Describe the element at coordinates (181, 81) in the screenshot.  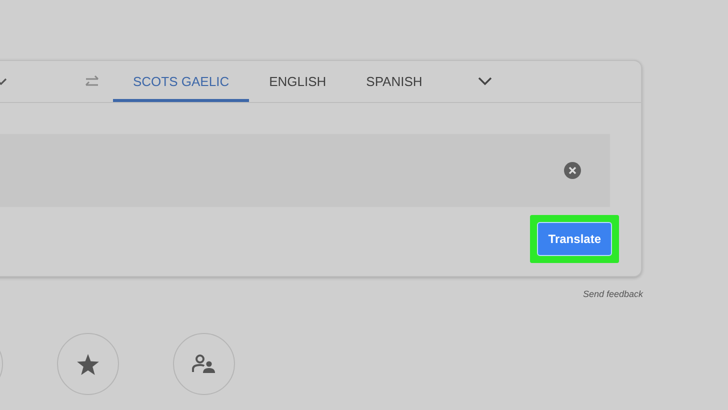
I see `language-tab: SCOTS GAELIC` at that location.